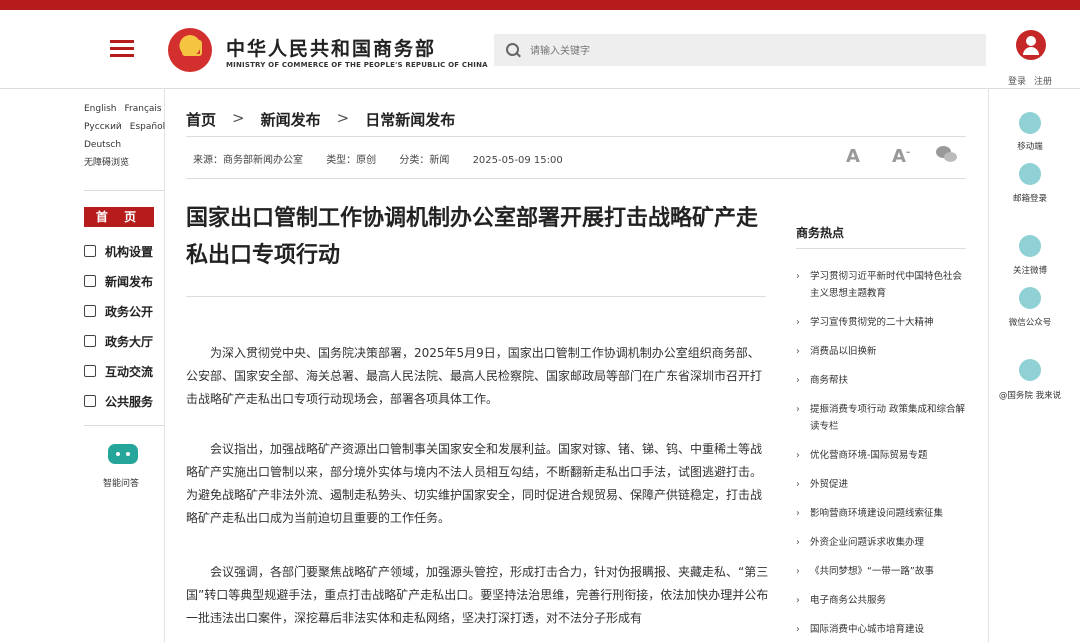  I want to click on grid-icon, so click(90, 251).